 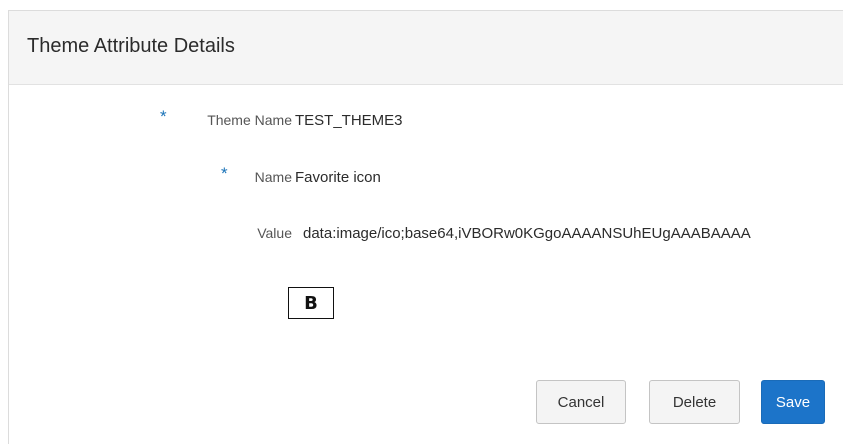 I want to click on name-row: * Name Favorite icon, so click(x=426, y=177).